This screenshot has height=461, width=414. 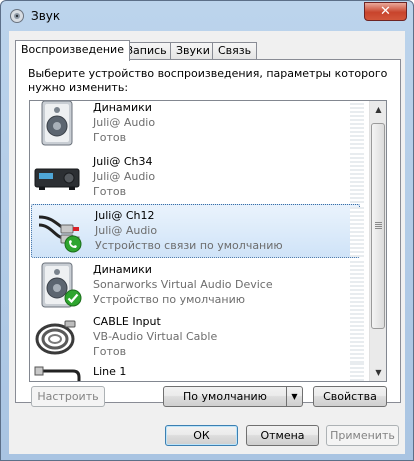 I want to click on check-badge-icon, so click(x=73, y=298).